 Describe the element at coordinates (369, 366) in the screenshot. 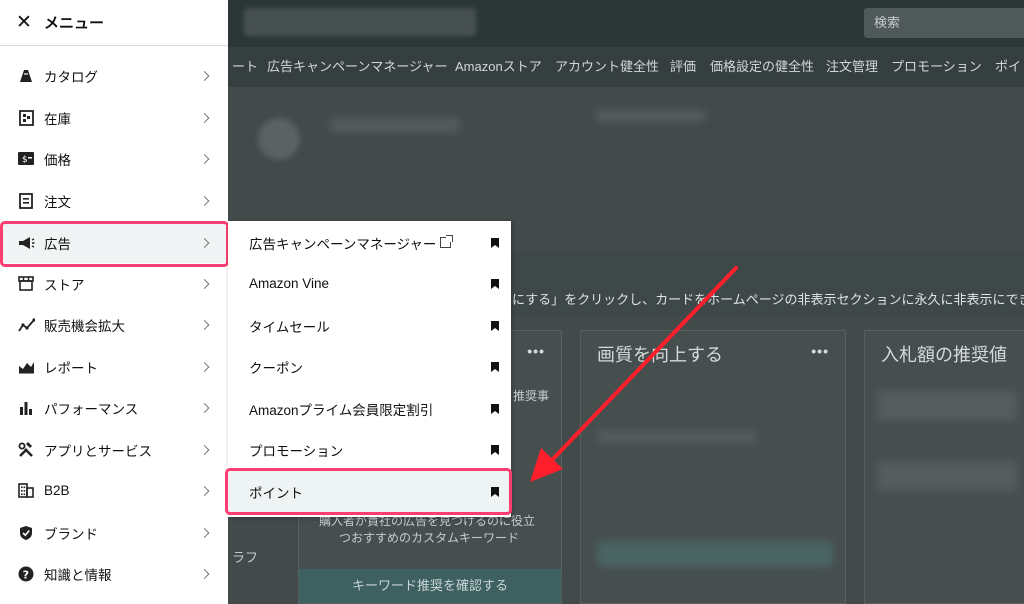

I see `submenu-item-coupon: クーポン` at that location.